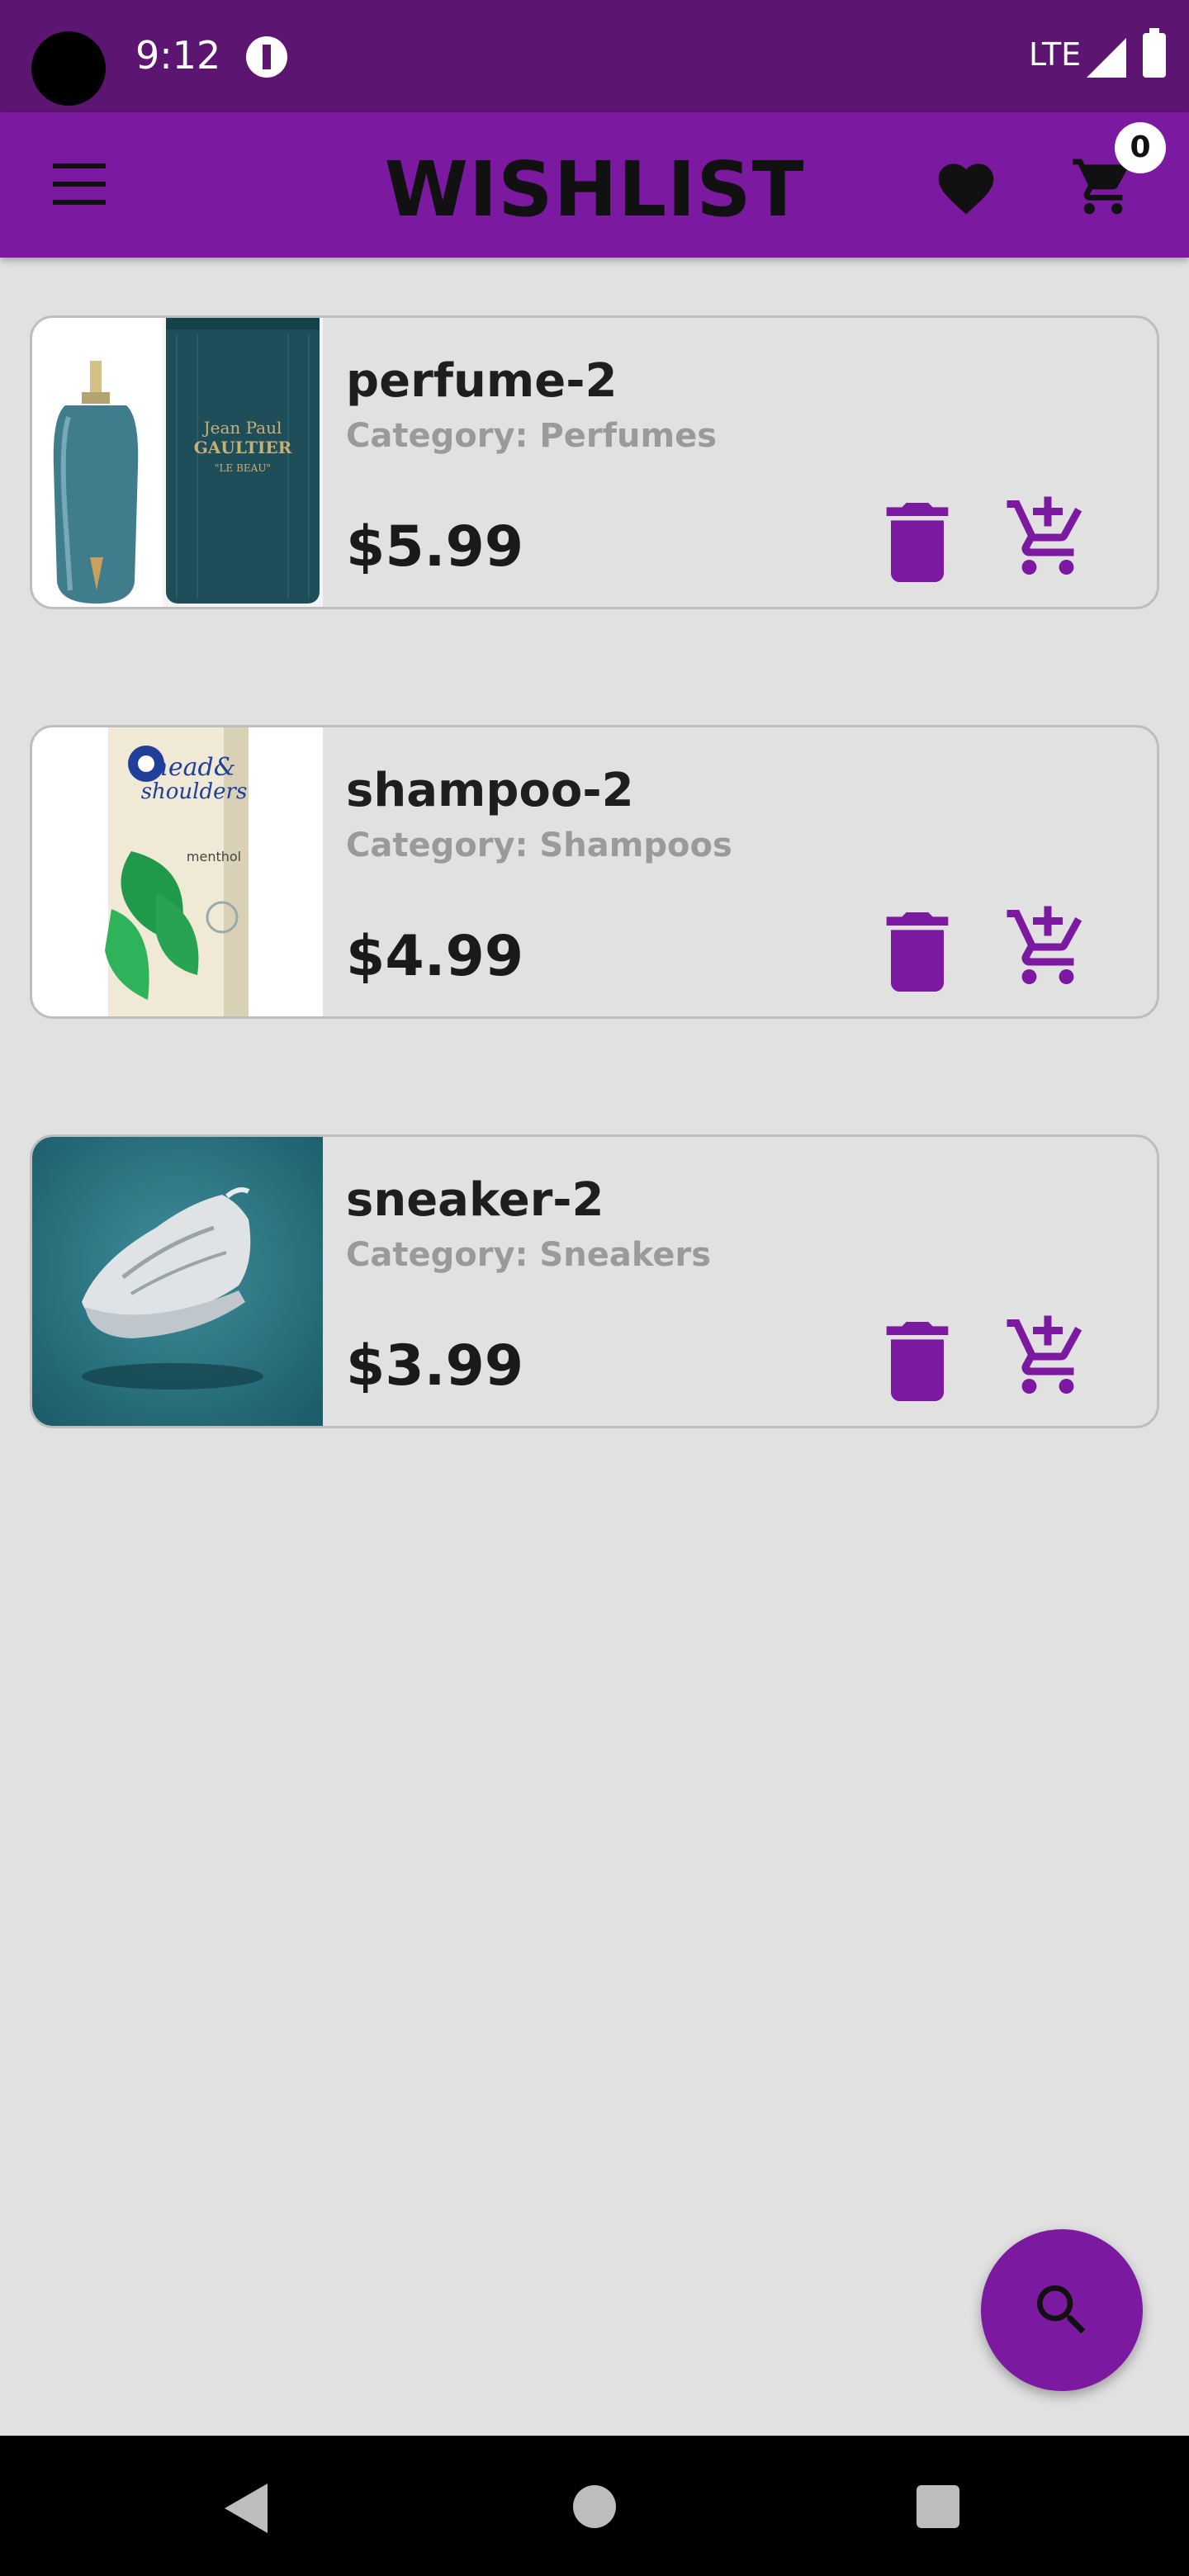 This screenshot has height=2576, width=1189. I want to click on item-price: $5.99, so click(435, 547).